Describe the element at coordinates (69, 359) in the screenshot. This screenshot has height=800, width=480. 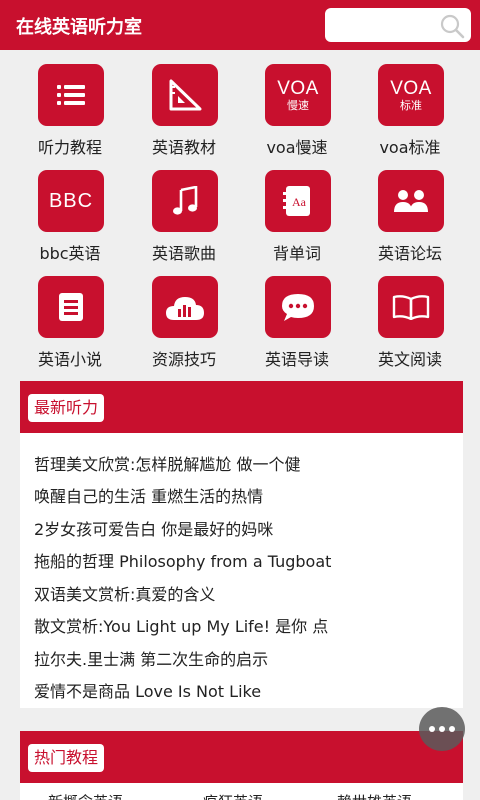
I see `grid-item-label: 英语小说` at that location.